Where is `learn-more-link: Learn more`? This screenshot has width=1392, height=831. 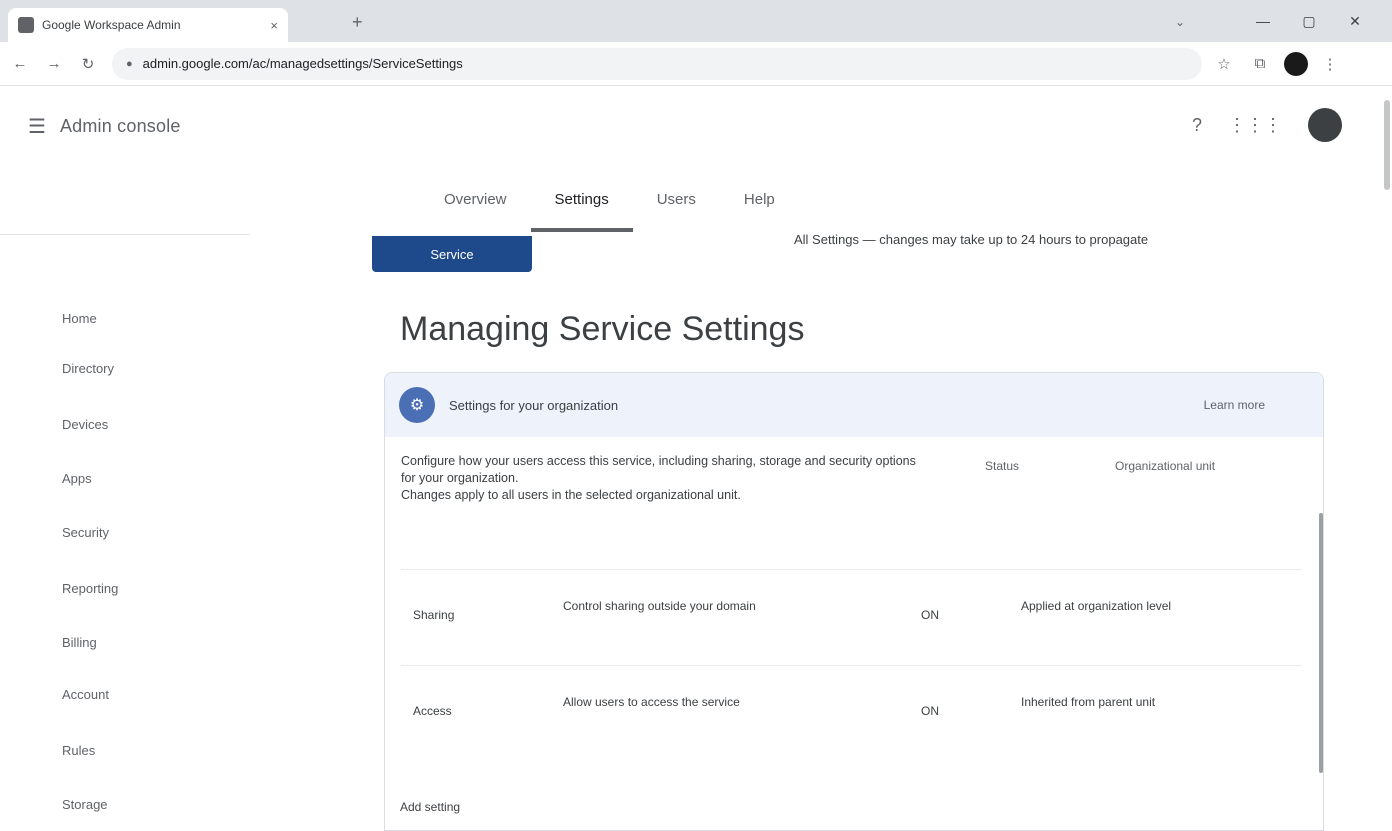
learn-more-link: Learn more is located at coordinates (1234, 405).